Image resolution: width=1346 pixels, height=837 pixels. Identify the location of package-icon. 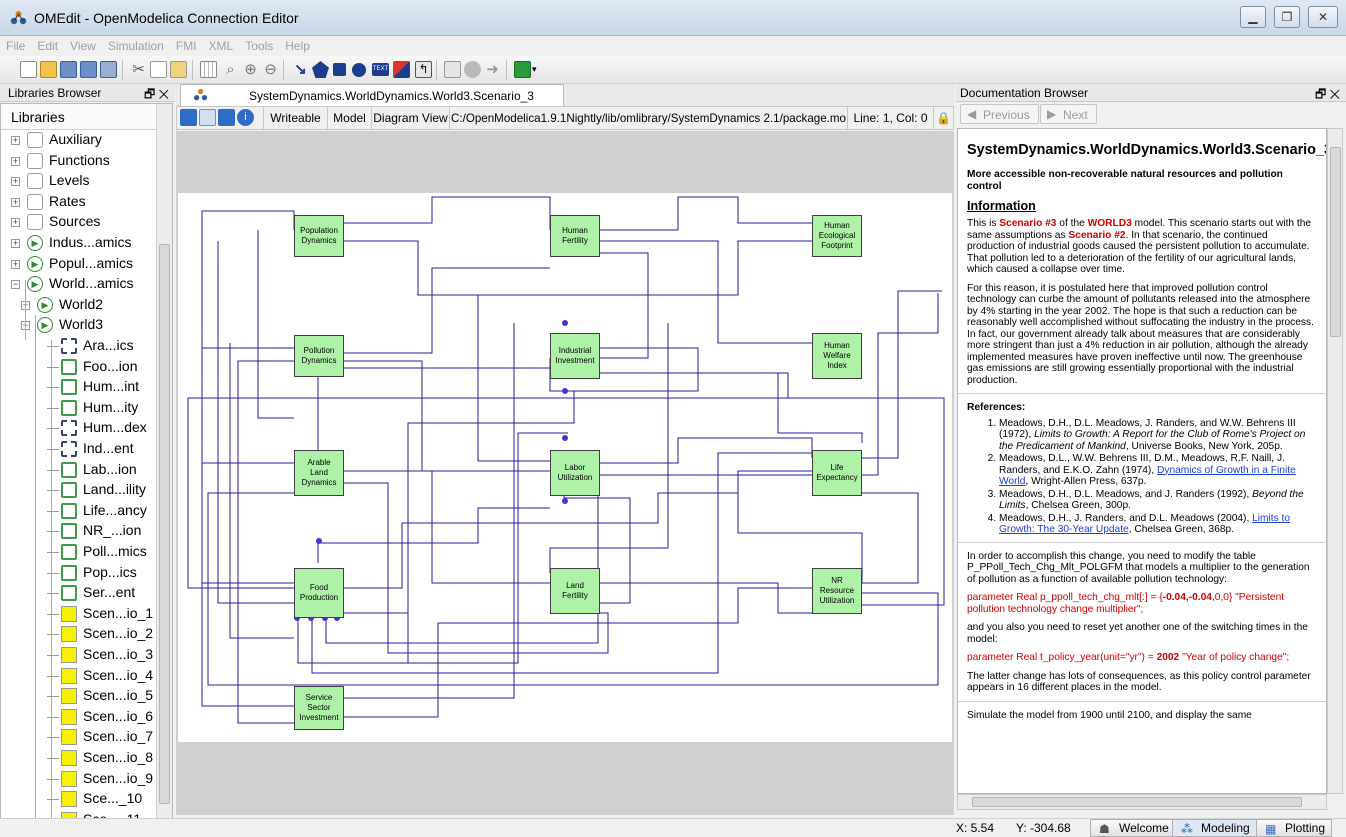
(35, 201).